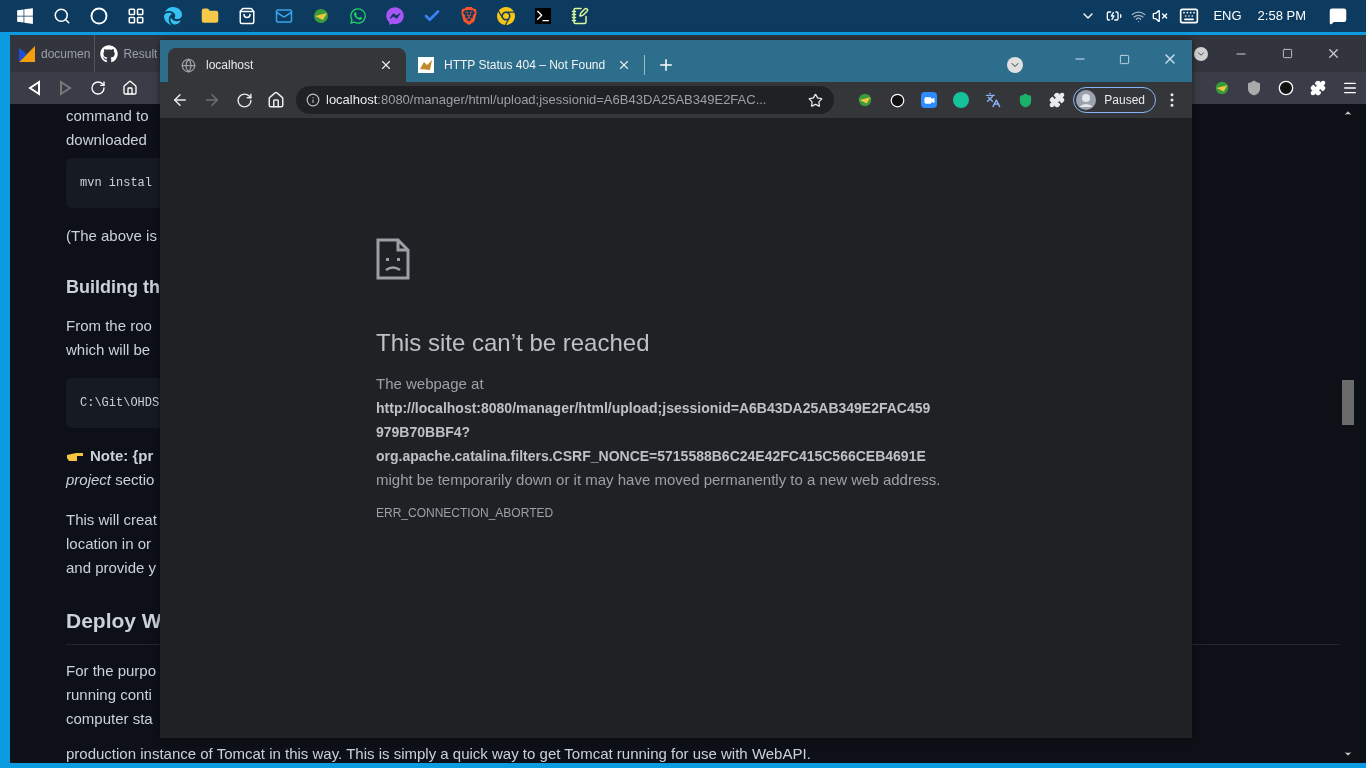  What do you see at coordinates (126, 53) in the screenshot?
I see `browser-tab: Result` at bounding box center [126, 53].